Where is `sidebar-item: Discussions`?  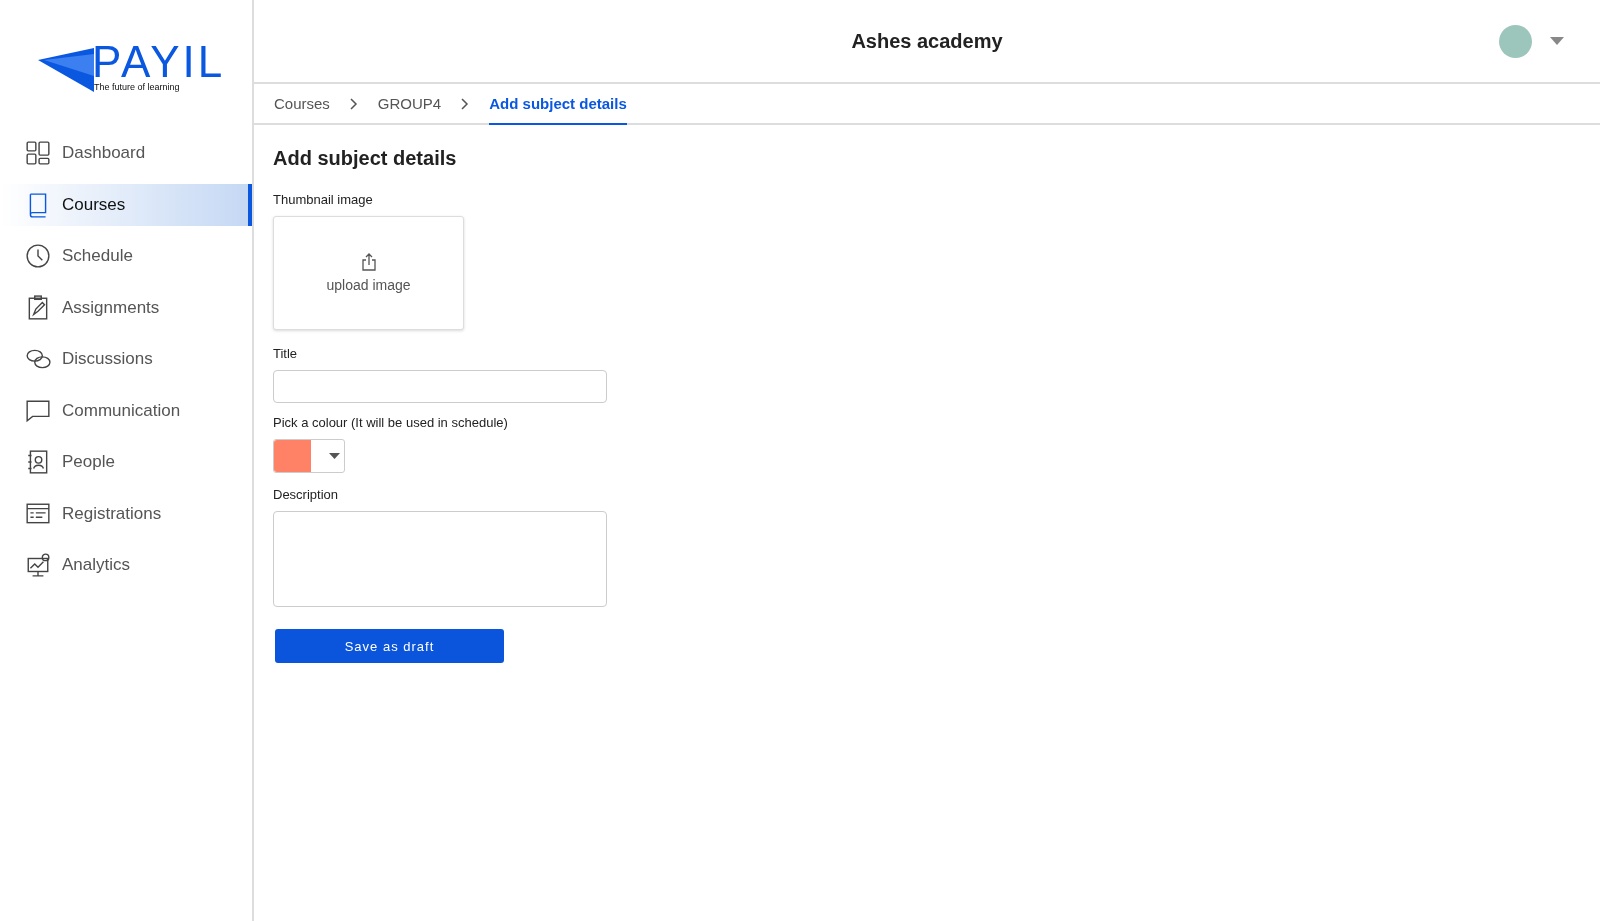 sidebar-item: Discussions is located at coordinates (126, 359).